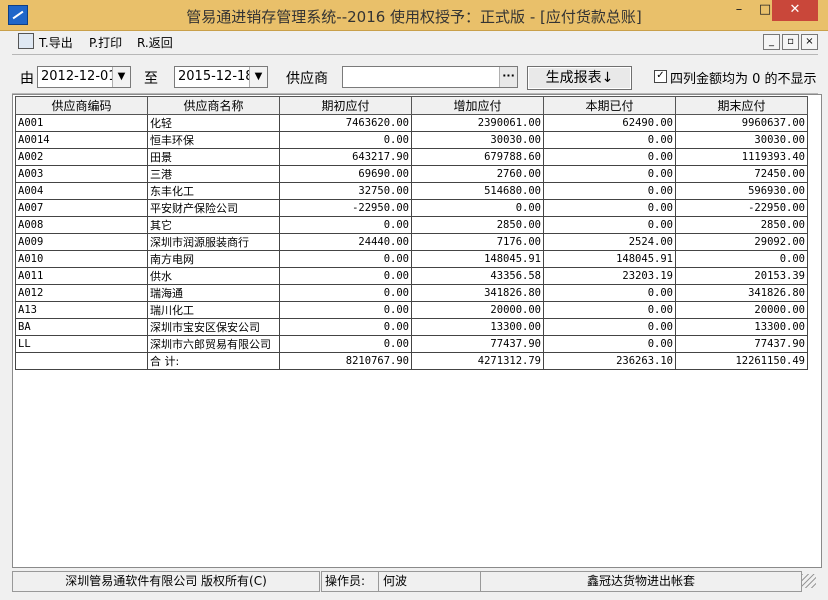 The width and height of the screenshot is (828, 600). Describe the element at coordinates (430, 77) in the screenshot. I see `supplier-input: ···` at that location.